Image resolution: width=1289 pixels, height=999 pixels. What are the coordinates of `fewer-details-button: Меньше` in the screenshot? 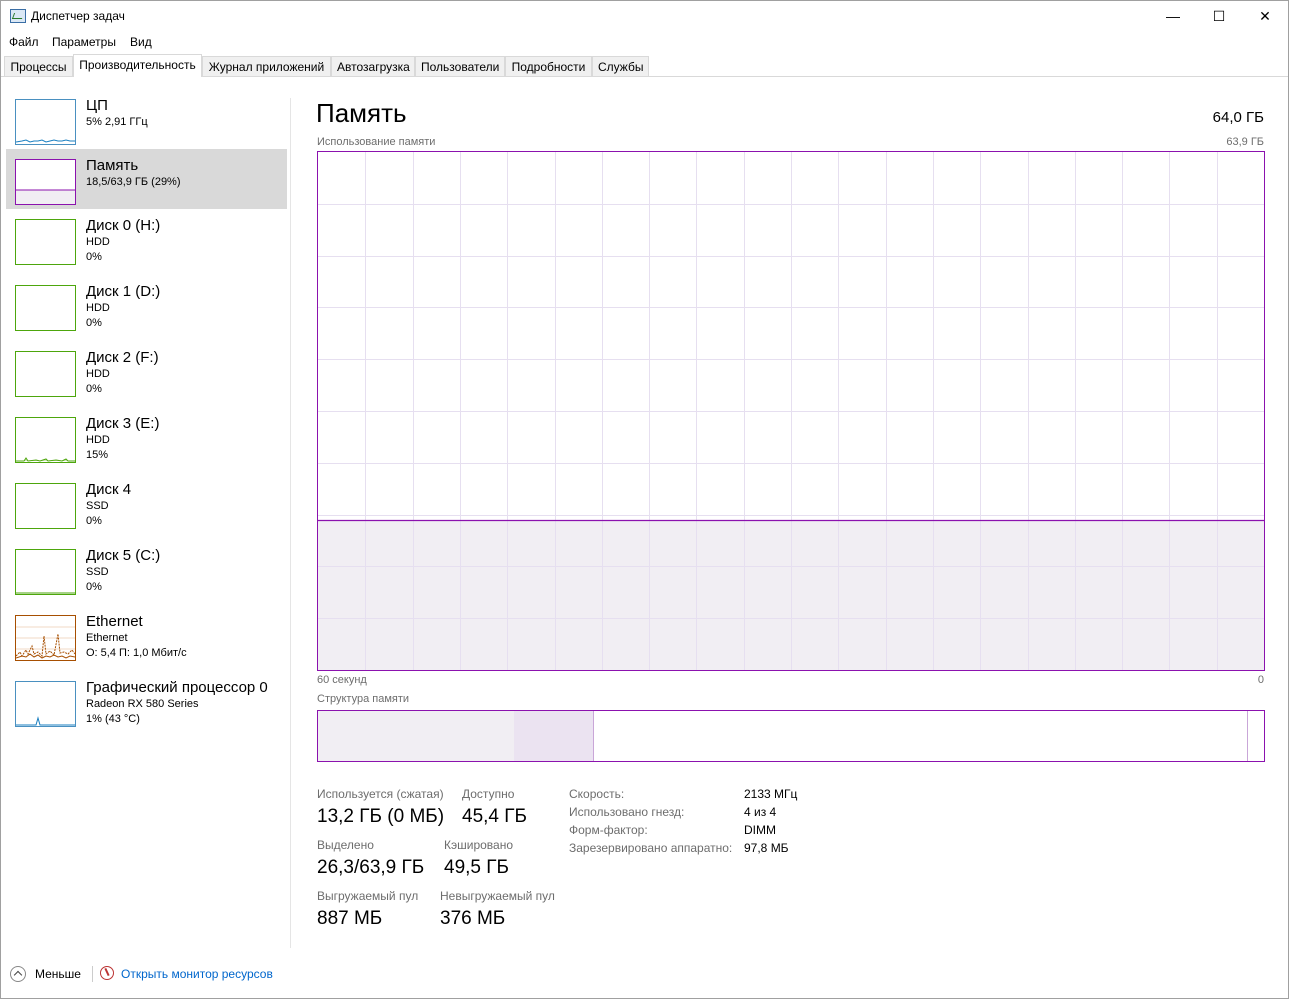 It's located at (58, 974).